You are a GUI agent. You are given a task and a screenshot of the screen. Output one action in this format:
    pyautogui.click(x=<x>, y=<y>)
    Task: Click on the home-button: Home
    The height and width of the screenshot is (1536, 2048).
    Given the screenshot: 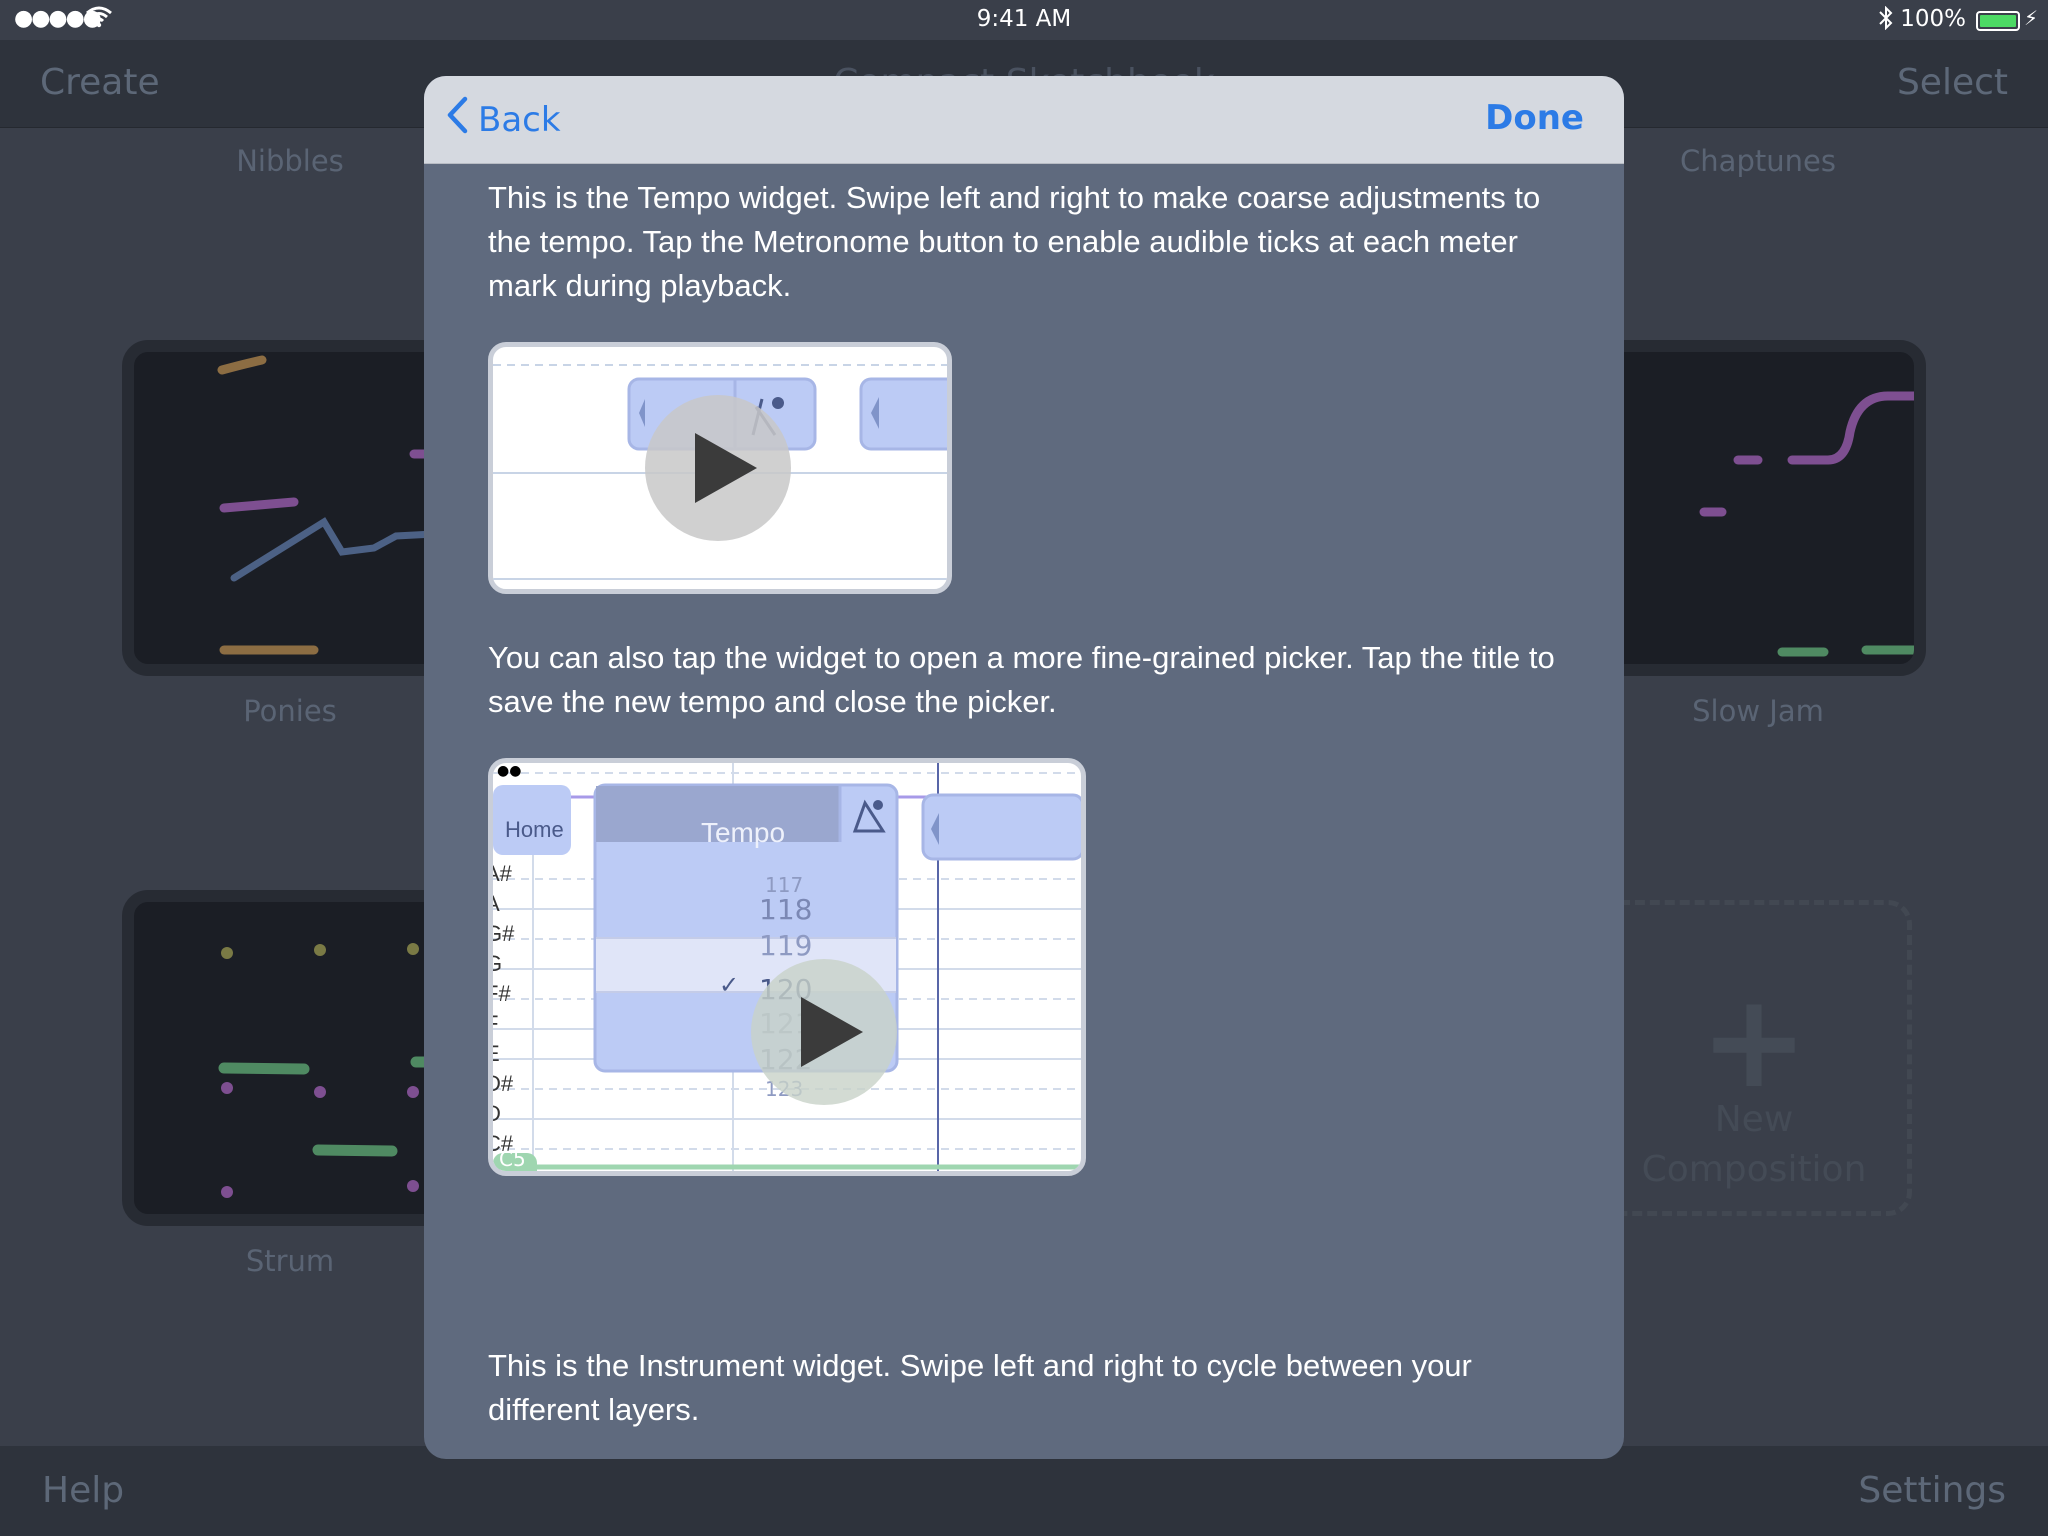 What is the action you would take?
    pyautogui.click(x=534, y=829)
    